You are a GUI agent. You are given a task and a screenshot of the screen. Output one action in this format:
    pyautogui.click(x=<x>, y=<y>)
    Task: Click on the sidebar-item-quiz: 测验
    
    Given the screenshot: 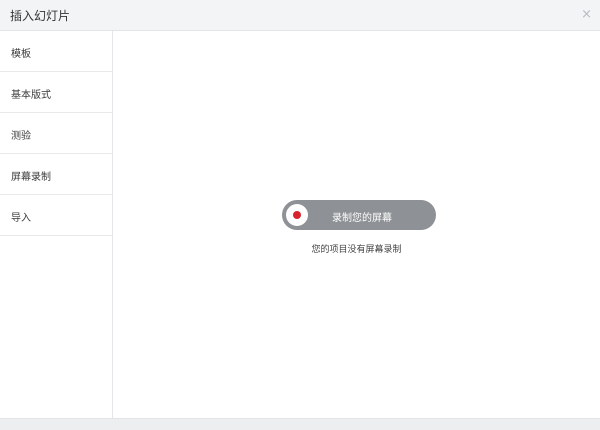 What is the action you would take?
    pyautogui.click(x=56, y=133)
    